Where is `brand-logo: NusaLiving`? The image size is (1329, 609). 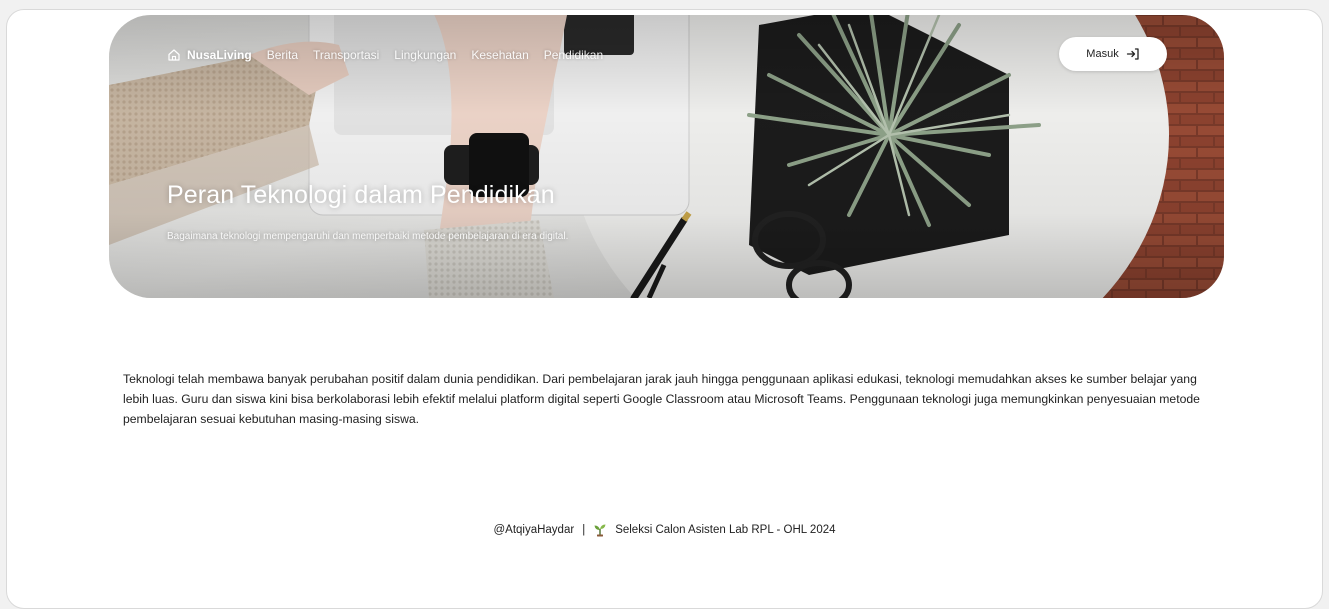 brand-logo: NusaLiving is located at coordinates (209, 55).